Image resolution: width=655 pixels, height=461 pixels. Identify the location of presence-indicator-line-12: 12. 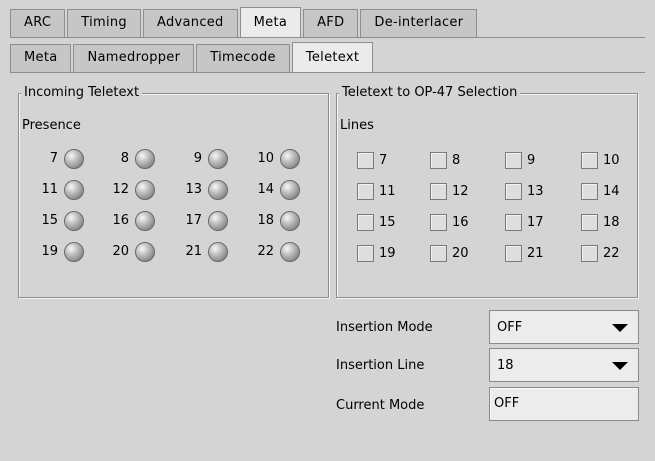
(127, 190).